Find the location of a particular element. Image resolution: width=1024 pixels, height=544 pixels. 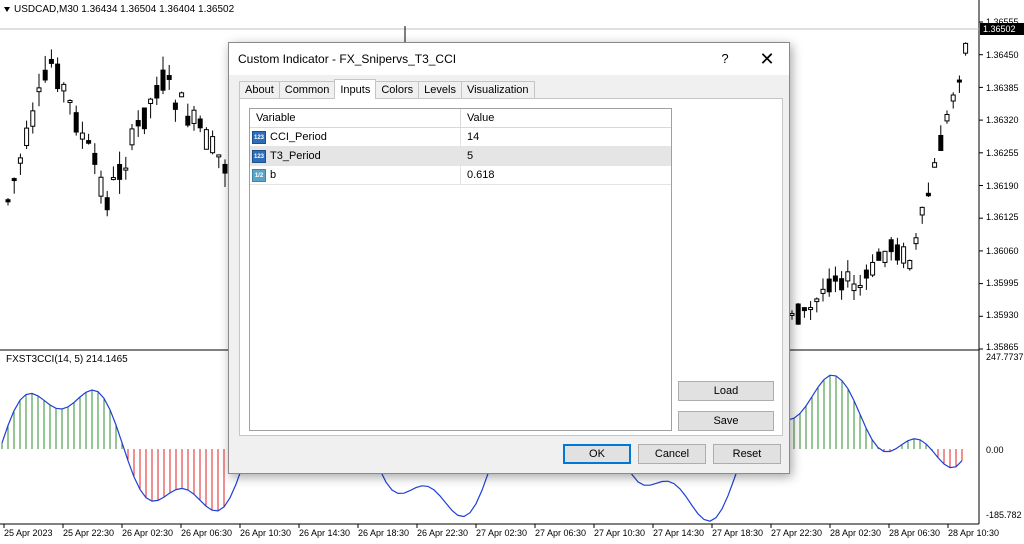

load-button: Load is located at coordinates (726, 391).